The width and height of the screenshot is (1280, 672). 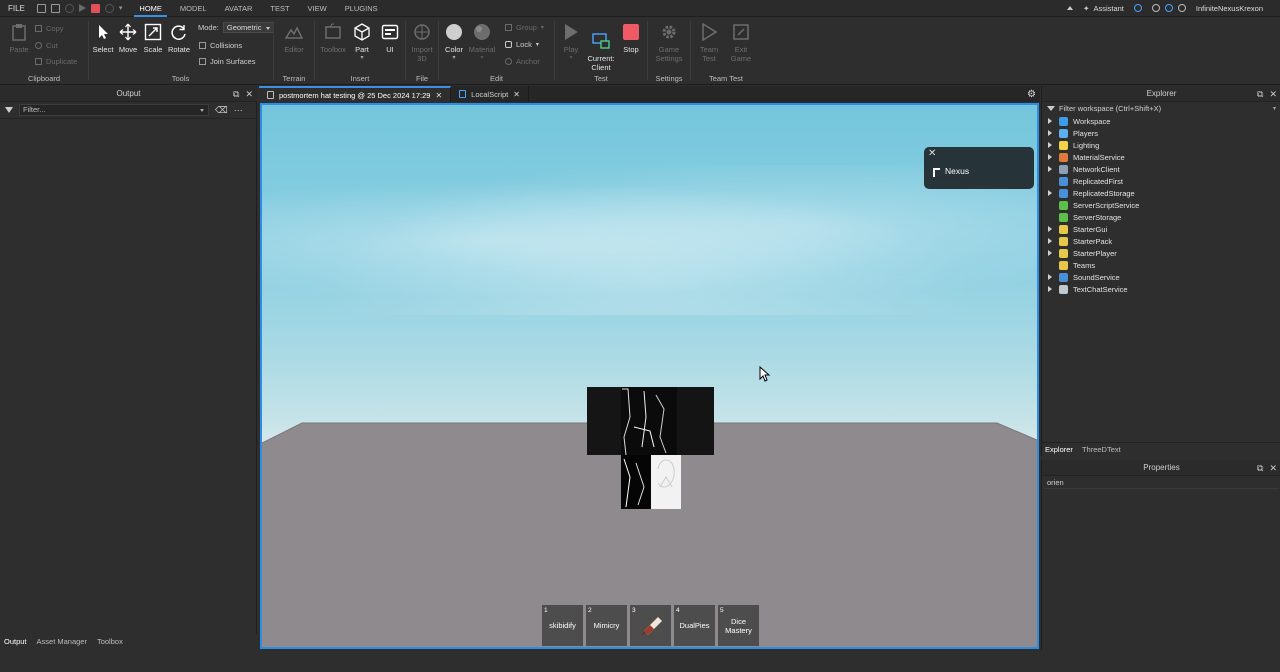 I want to click on stop-icon, so click(x=95, y=8).